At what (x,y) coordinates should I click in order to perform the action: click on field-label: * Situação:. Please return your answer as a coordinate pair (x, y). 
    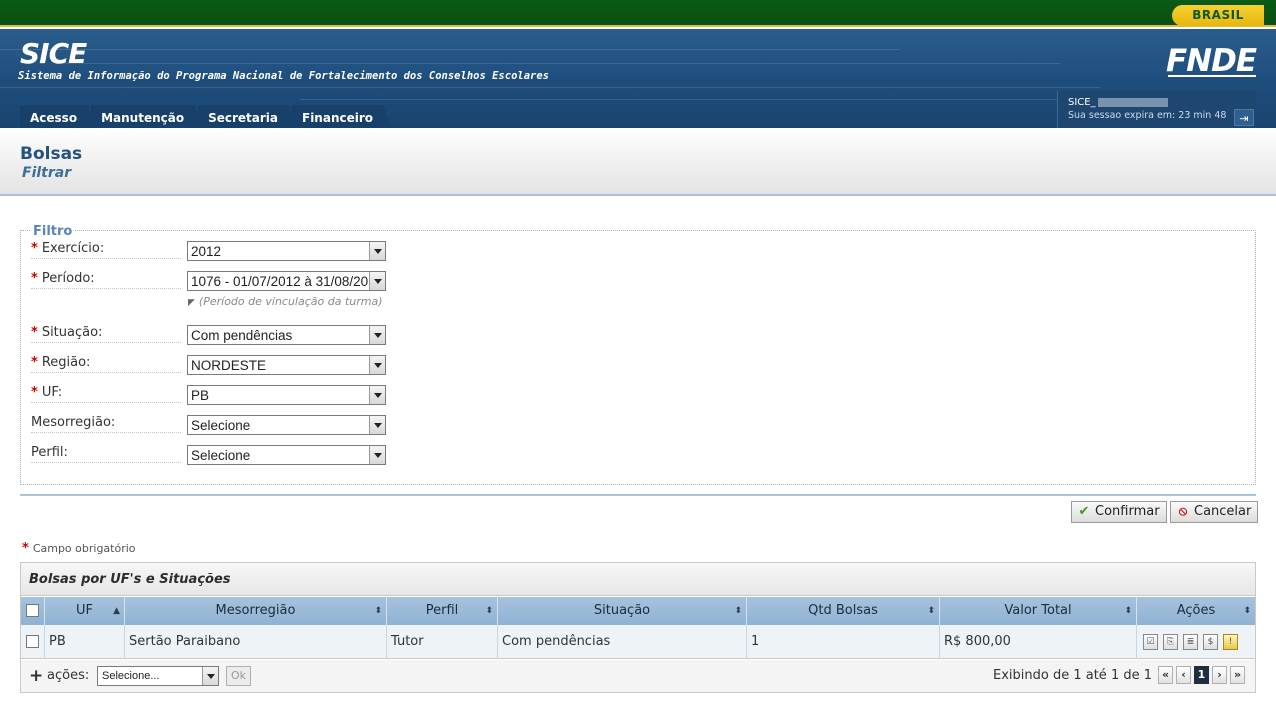
    Looking at the image, I should click on (106, 334).